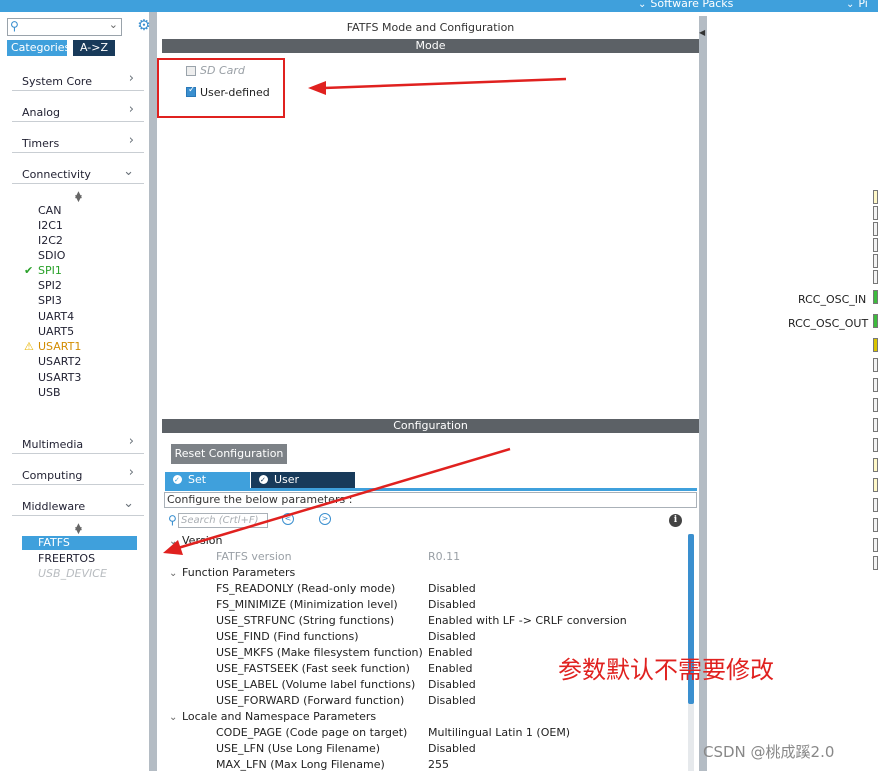 The width and height of the screenshot is (878, 771). I want to click on arrow-to-fatfs, so click(344, 498).